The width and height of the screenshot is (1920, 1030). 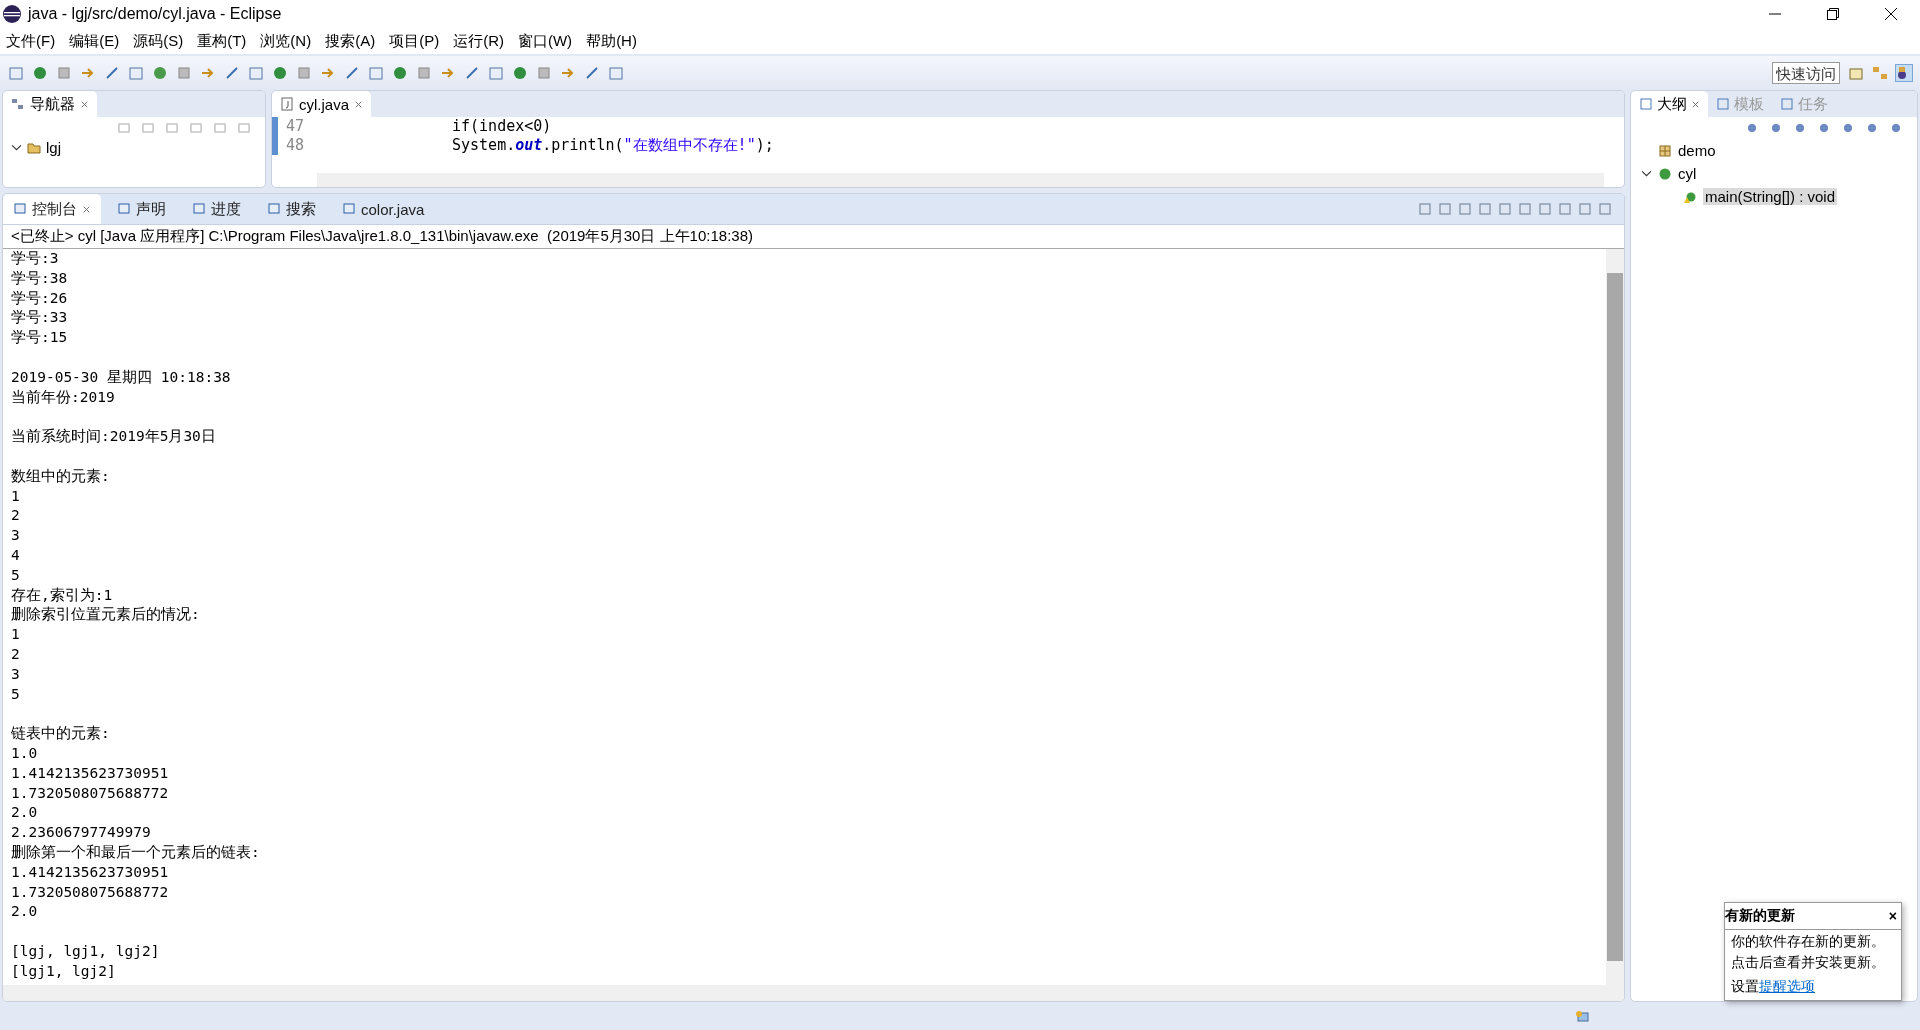 I want to click on view-tab: color.java, so click(x=383, y=209).